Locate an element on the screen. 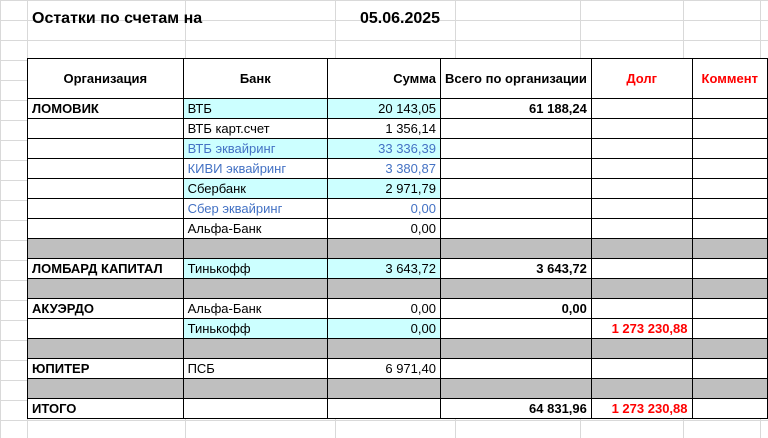 The width and height of the screenshot is (768, 438). cell-bank: ВТБ is located at coordinates (255, 108).